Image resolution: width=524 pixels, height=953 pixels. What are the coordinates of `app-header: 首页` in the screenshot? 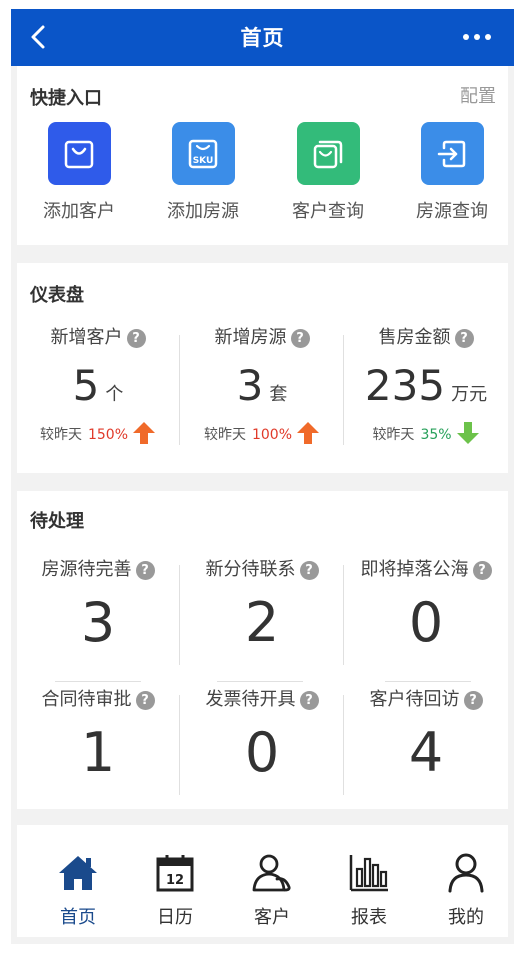 It's located at (262, 37).